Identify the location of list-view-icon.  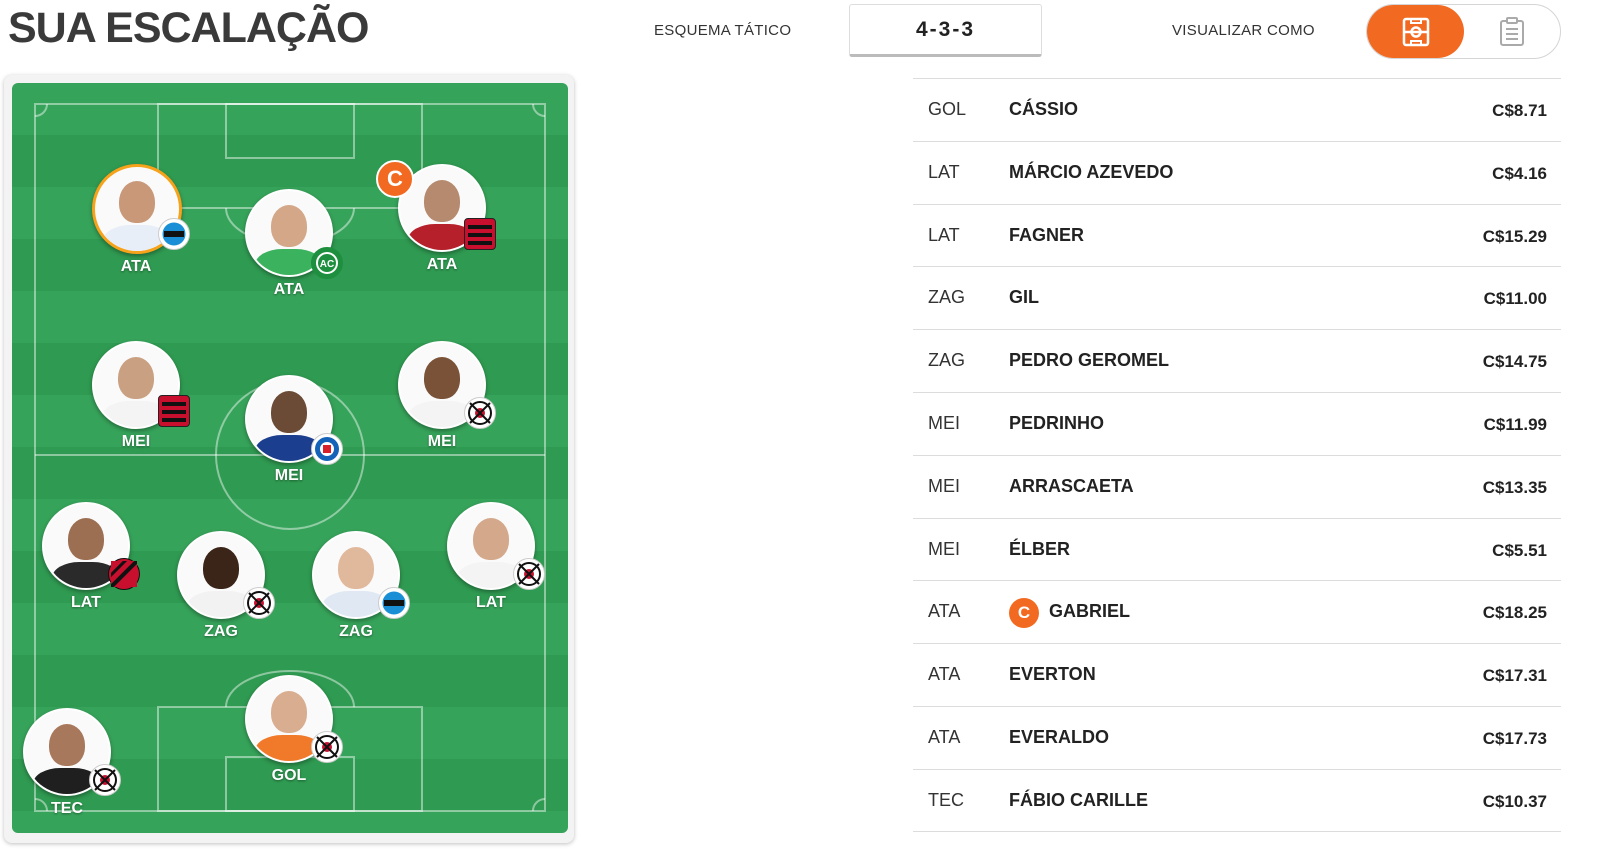
(1512, 31).